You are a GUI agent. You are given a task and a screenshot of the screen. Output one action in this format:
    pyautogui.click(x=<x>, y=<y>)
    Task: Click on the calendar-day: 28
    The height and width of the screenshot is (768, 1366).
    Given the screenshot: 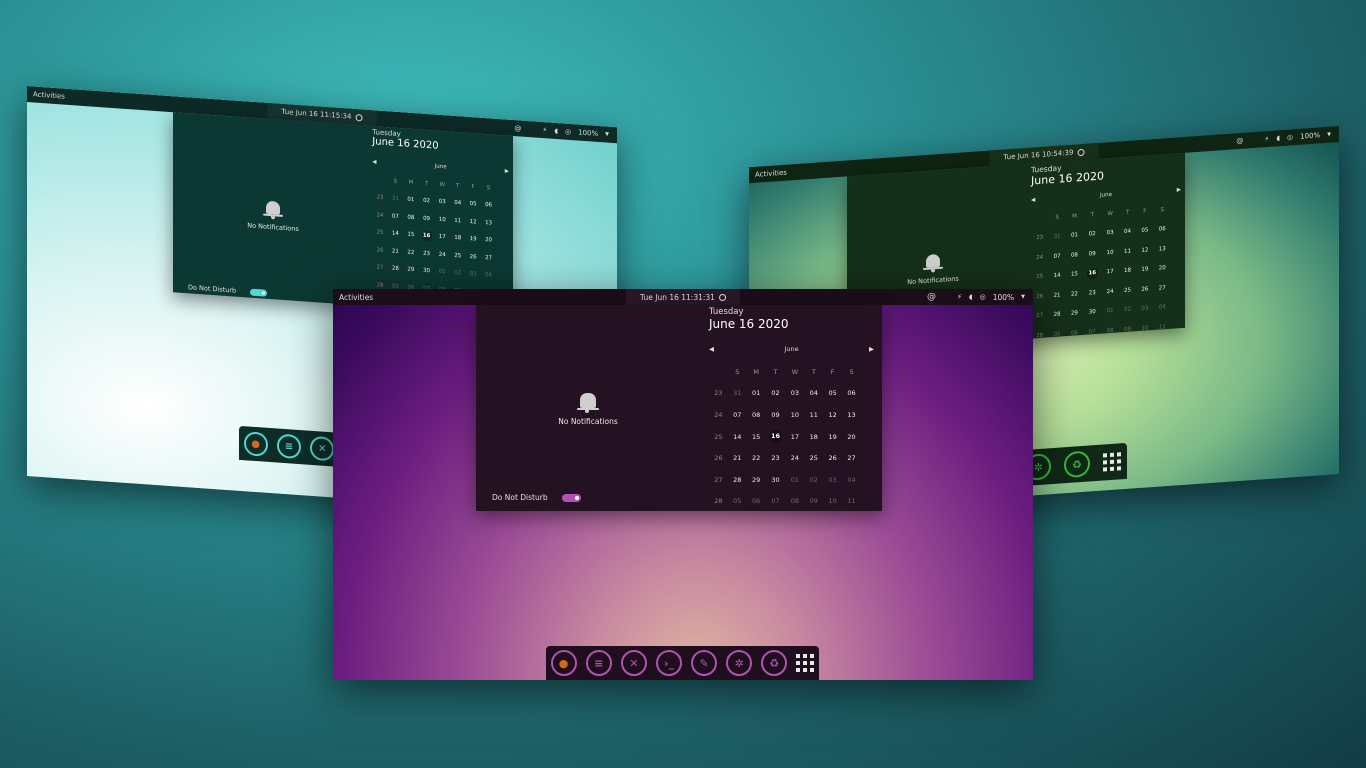 What is the action you would take?
    pyautogui.click(x=395, y=269)
    